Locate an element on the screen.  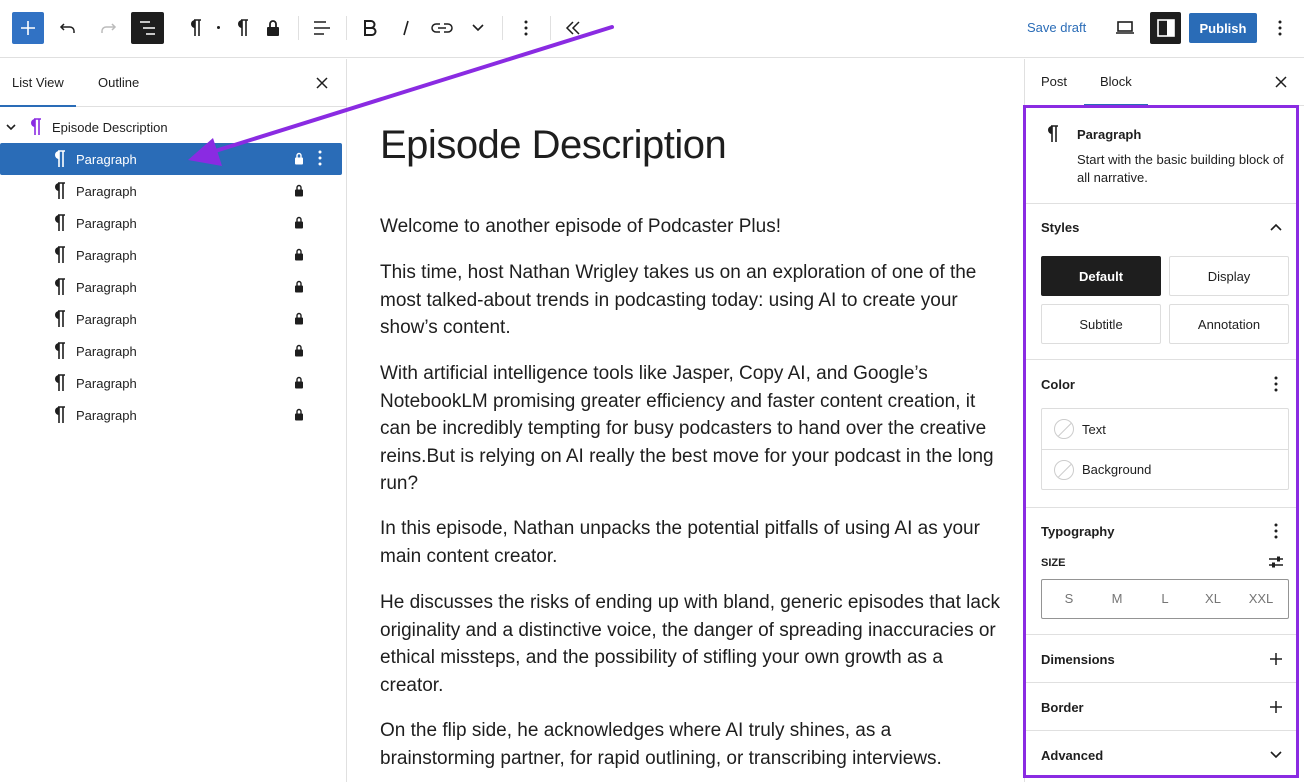
block-card-title: Paragraph is located at coordinates (1109, 134).